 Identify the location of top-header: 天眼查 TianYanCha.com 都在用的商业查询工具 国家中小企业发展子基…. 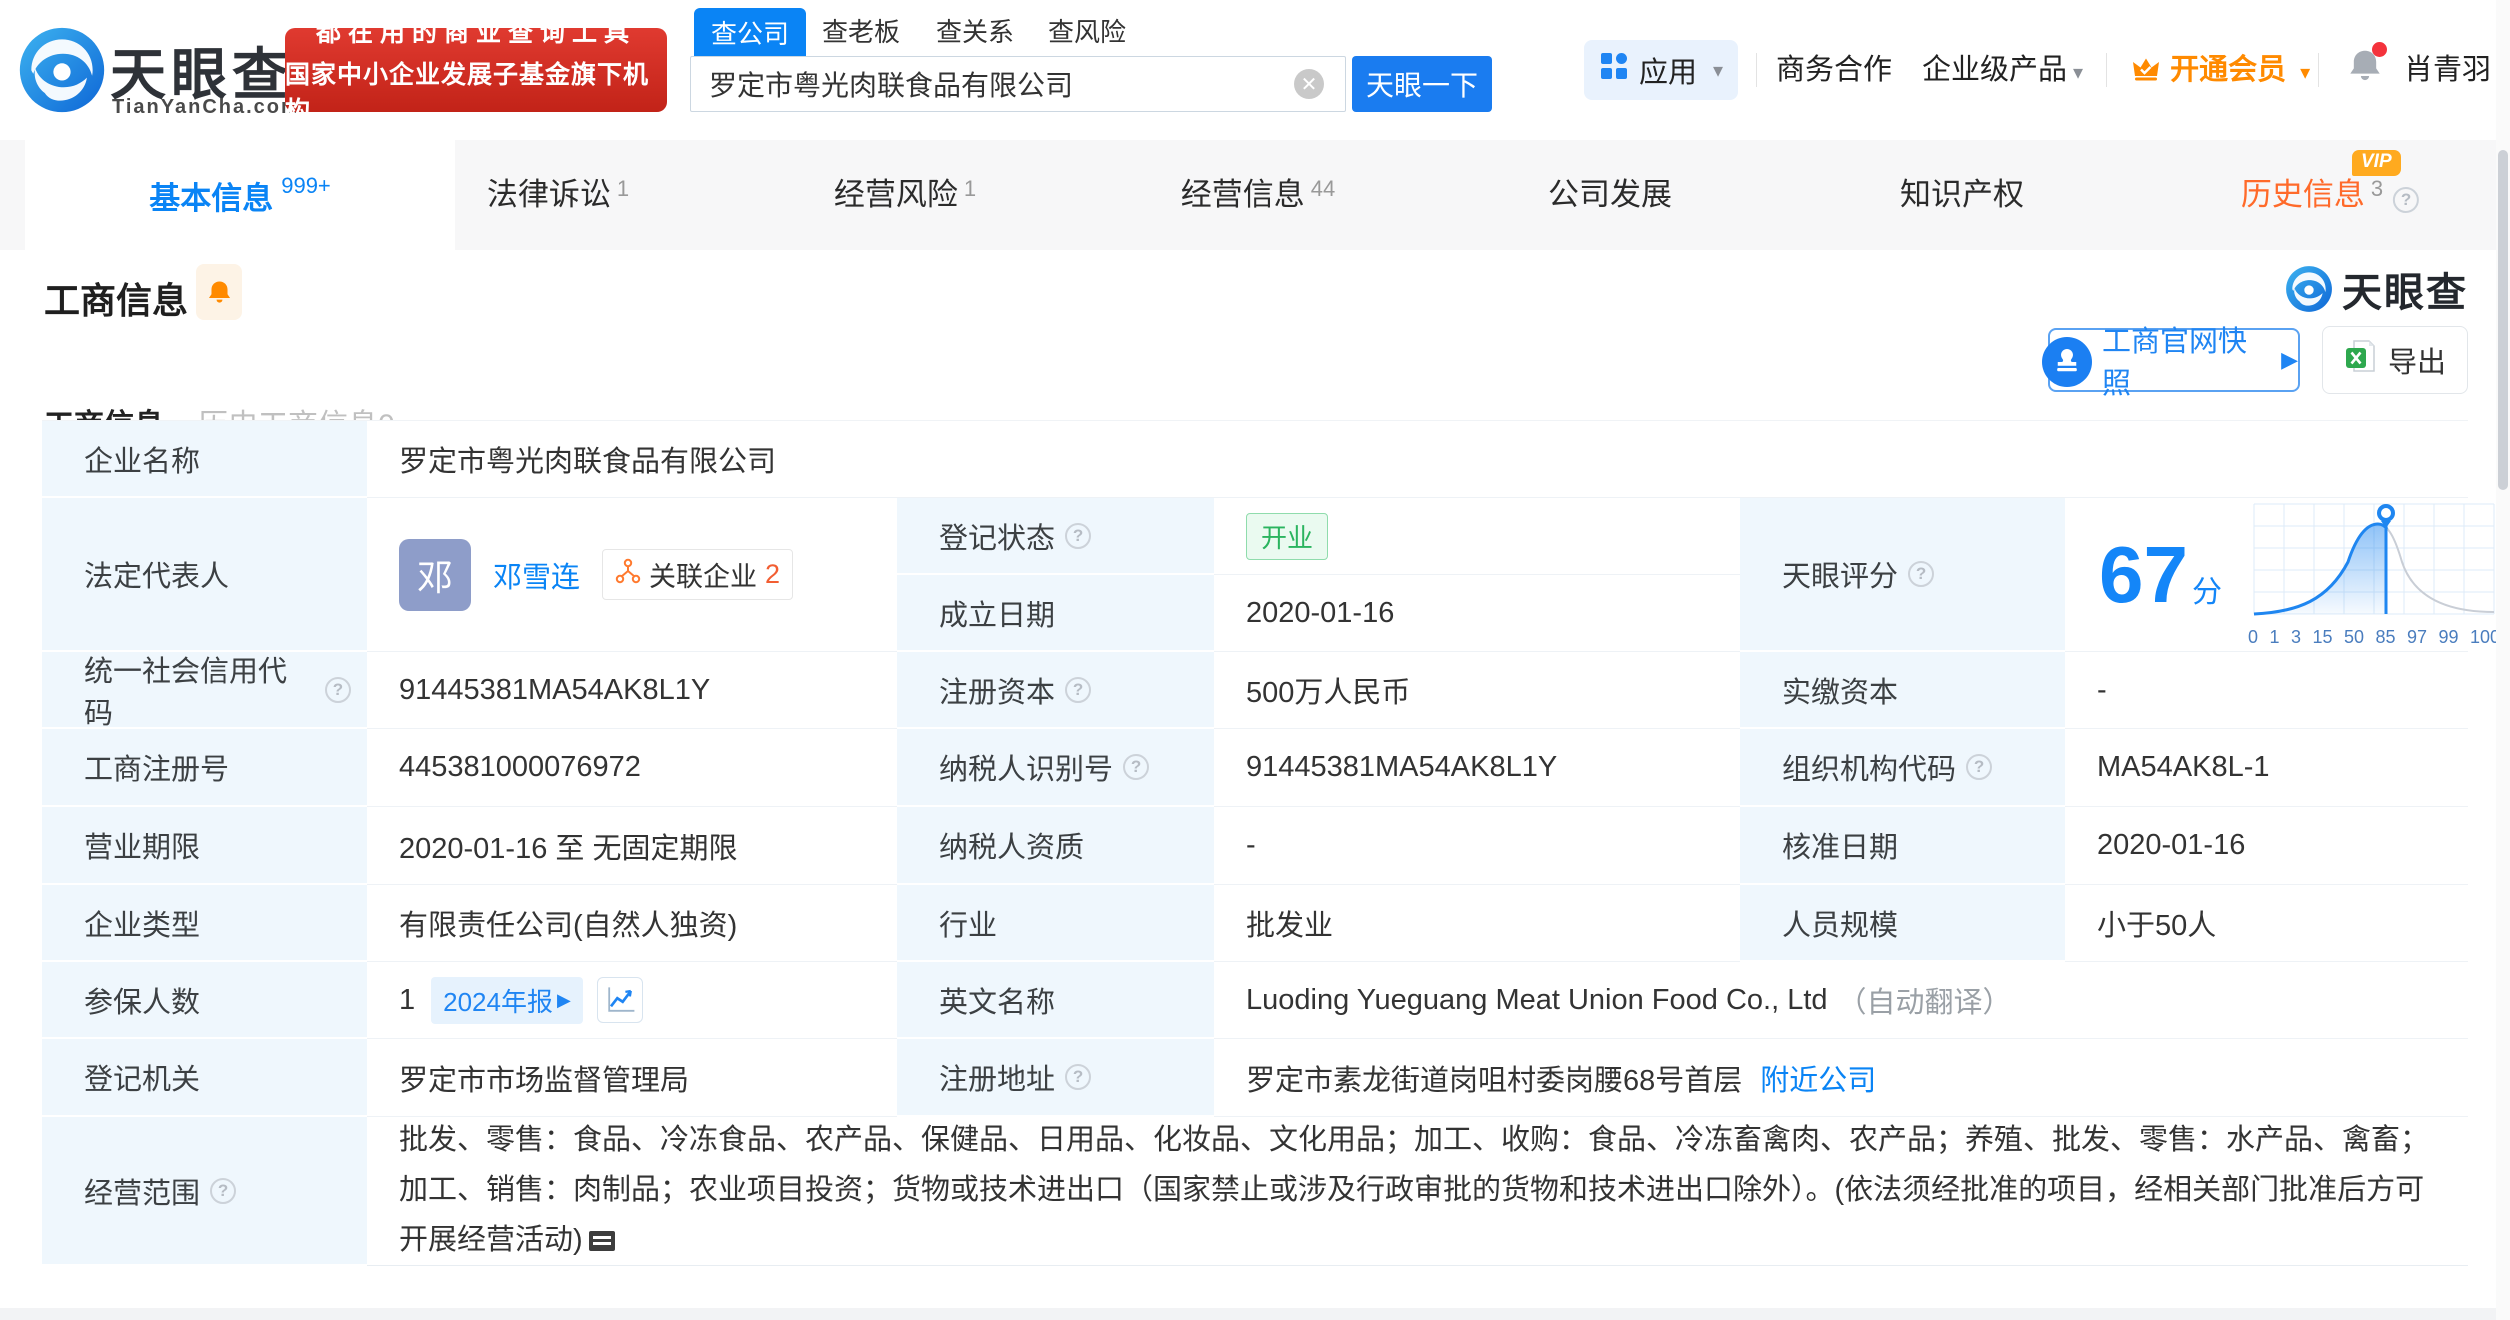
(1255, 70).